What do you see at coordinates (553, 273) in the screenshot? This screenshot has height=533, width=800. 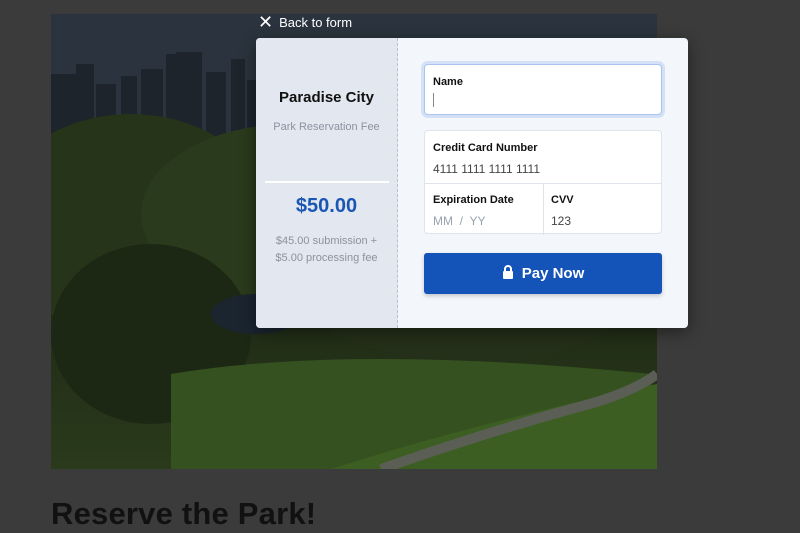 I see `pay-now-label: Pay Now` at bounding box center [553, 273].